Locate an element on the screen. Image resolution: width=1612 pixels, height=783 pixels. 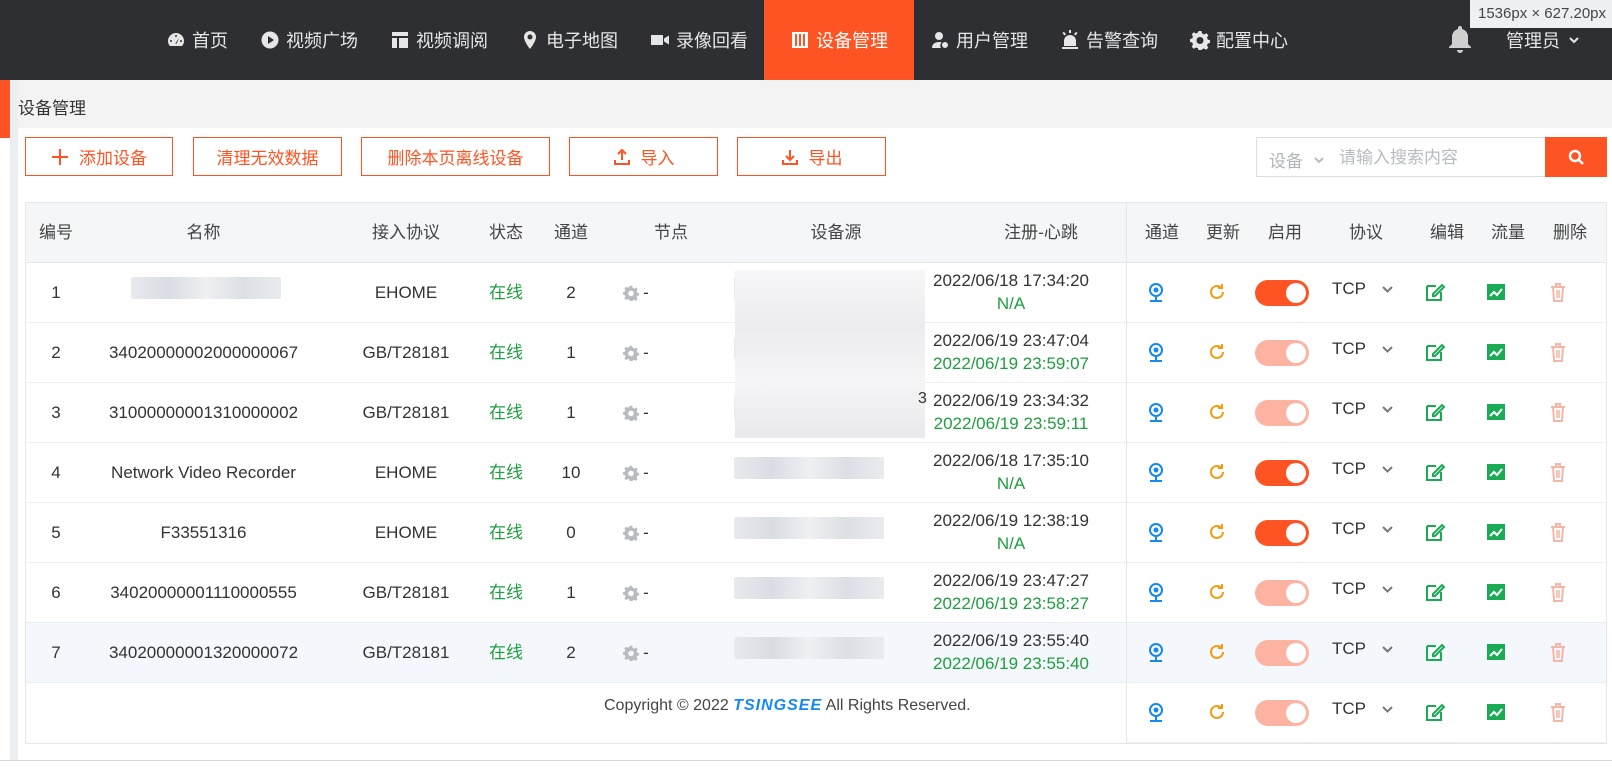
export-button: 导出 is located at coordinates (811, 156).